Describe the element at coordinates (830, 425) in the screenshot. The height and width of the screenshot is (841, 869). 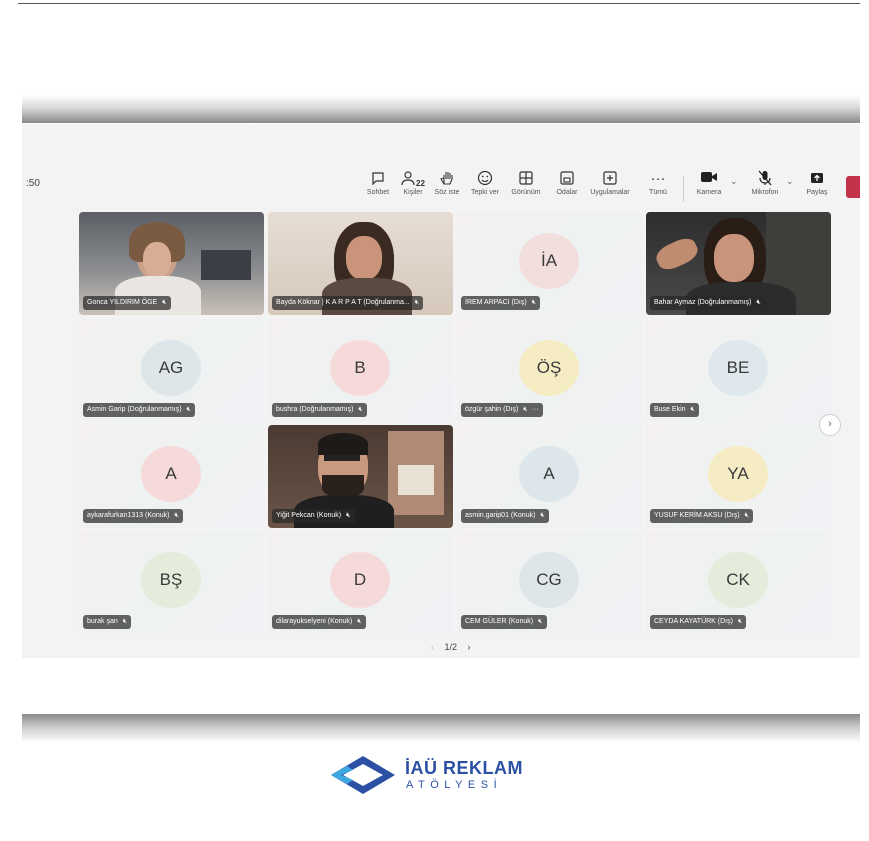
I see `next-page-arrow-icon: ›` at that location.